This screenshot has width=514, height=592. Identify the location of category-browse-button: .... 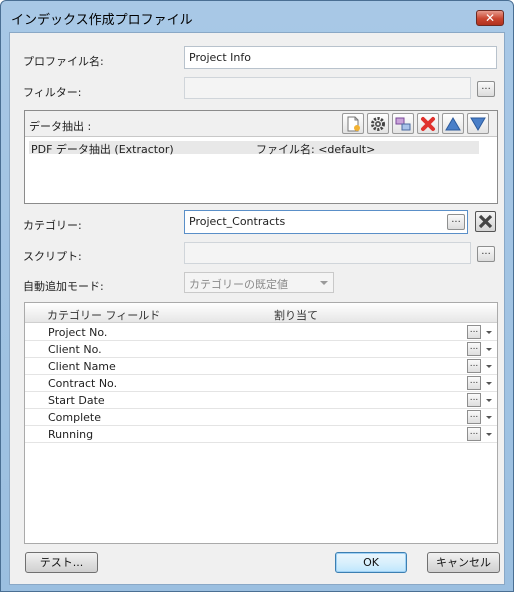
(456, 222).